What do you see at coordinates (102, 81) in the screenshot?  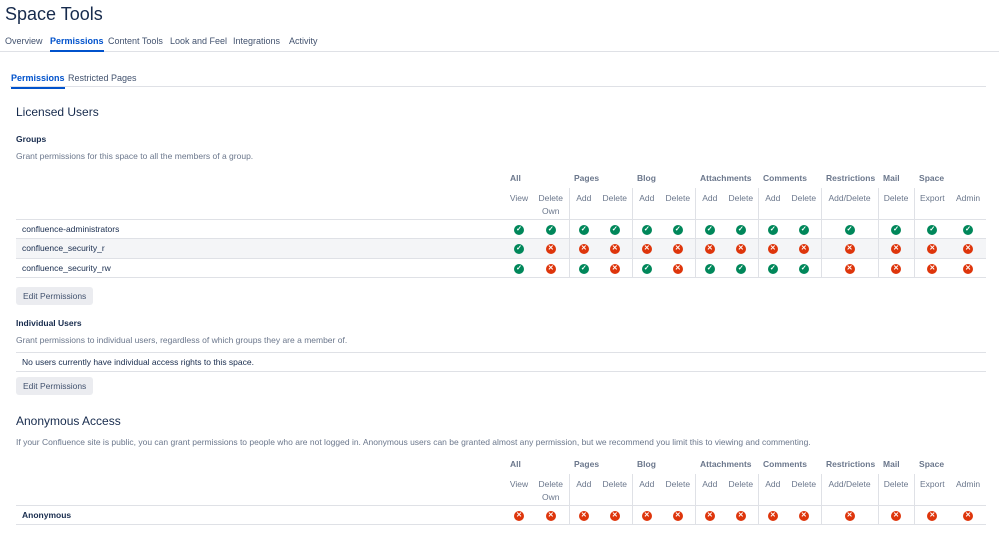 I see `subtab-restricted-pages: Restricted Pages` at bounding box center [102, 81].